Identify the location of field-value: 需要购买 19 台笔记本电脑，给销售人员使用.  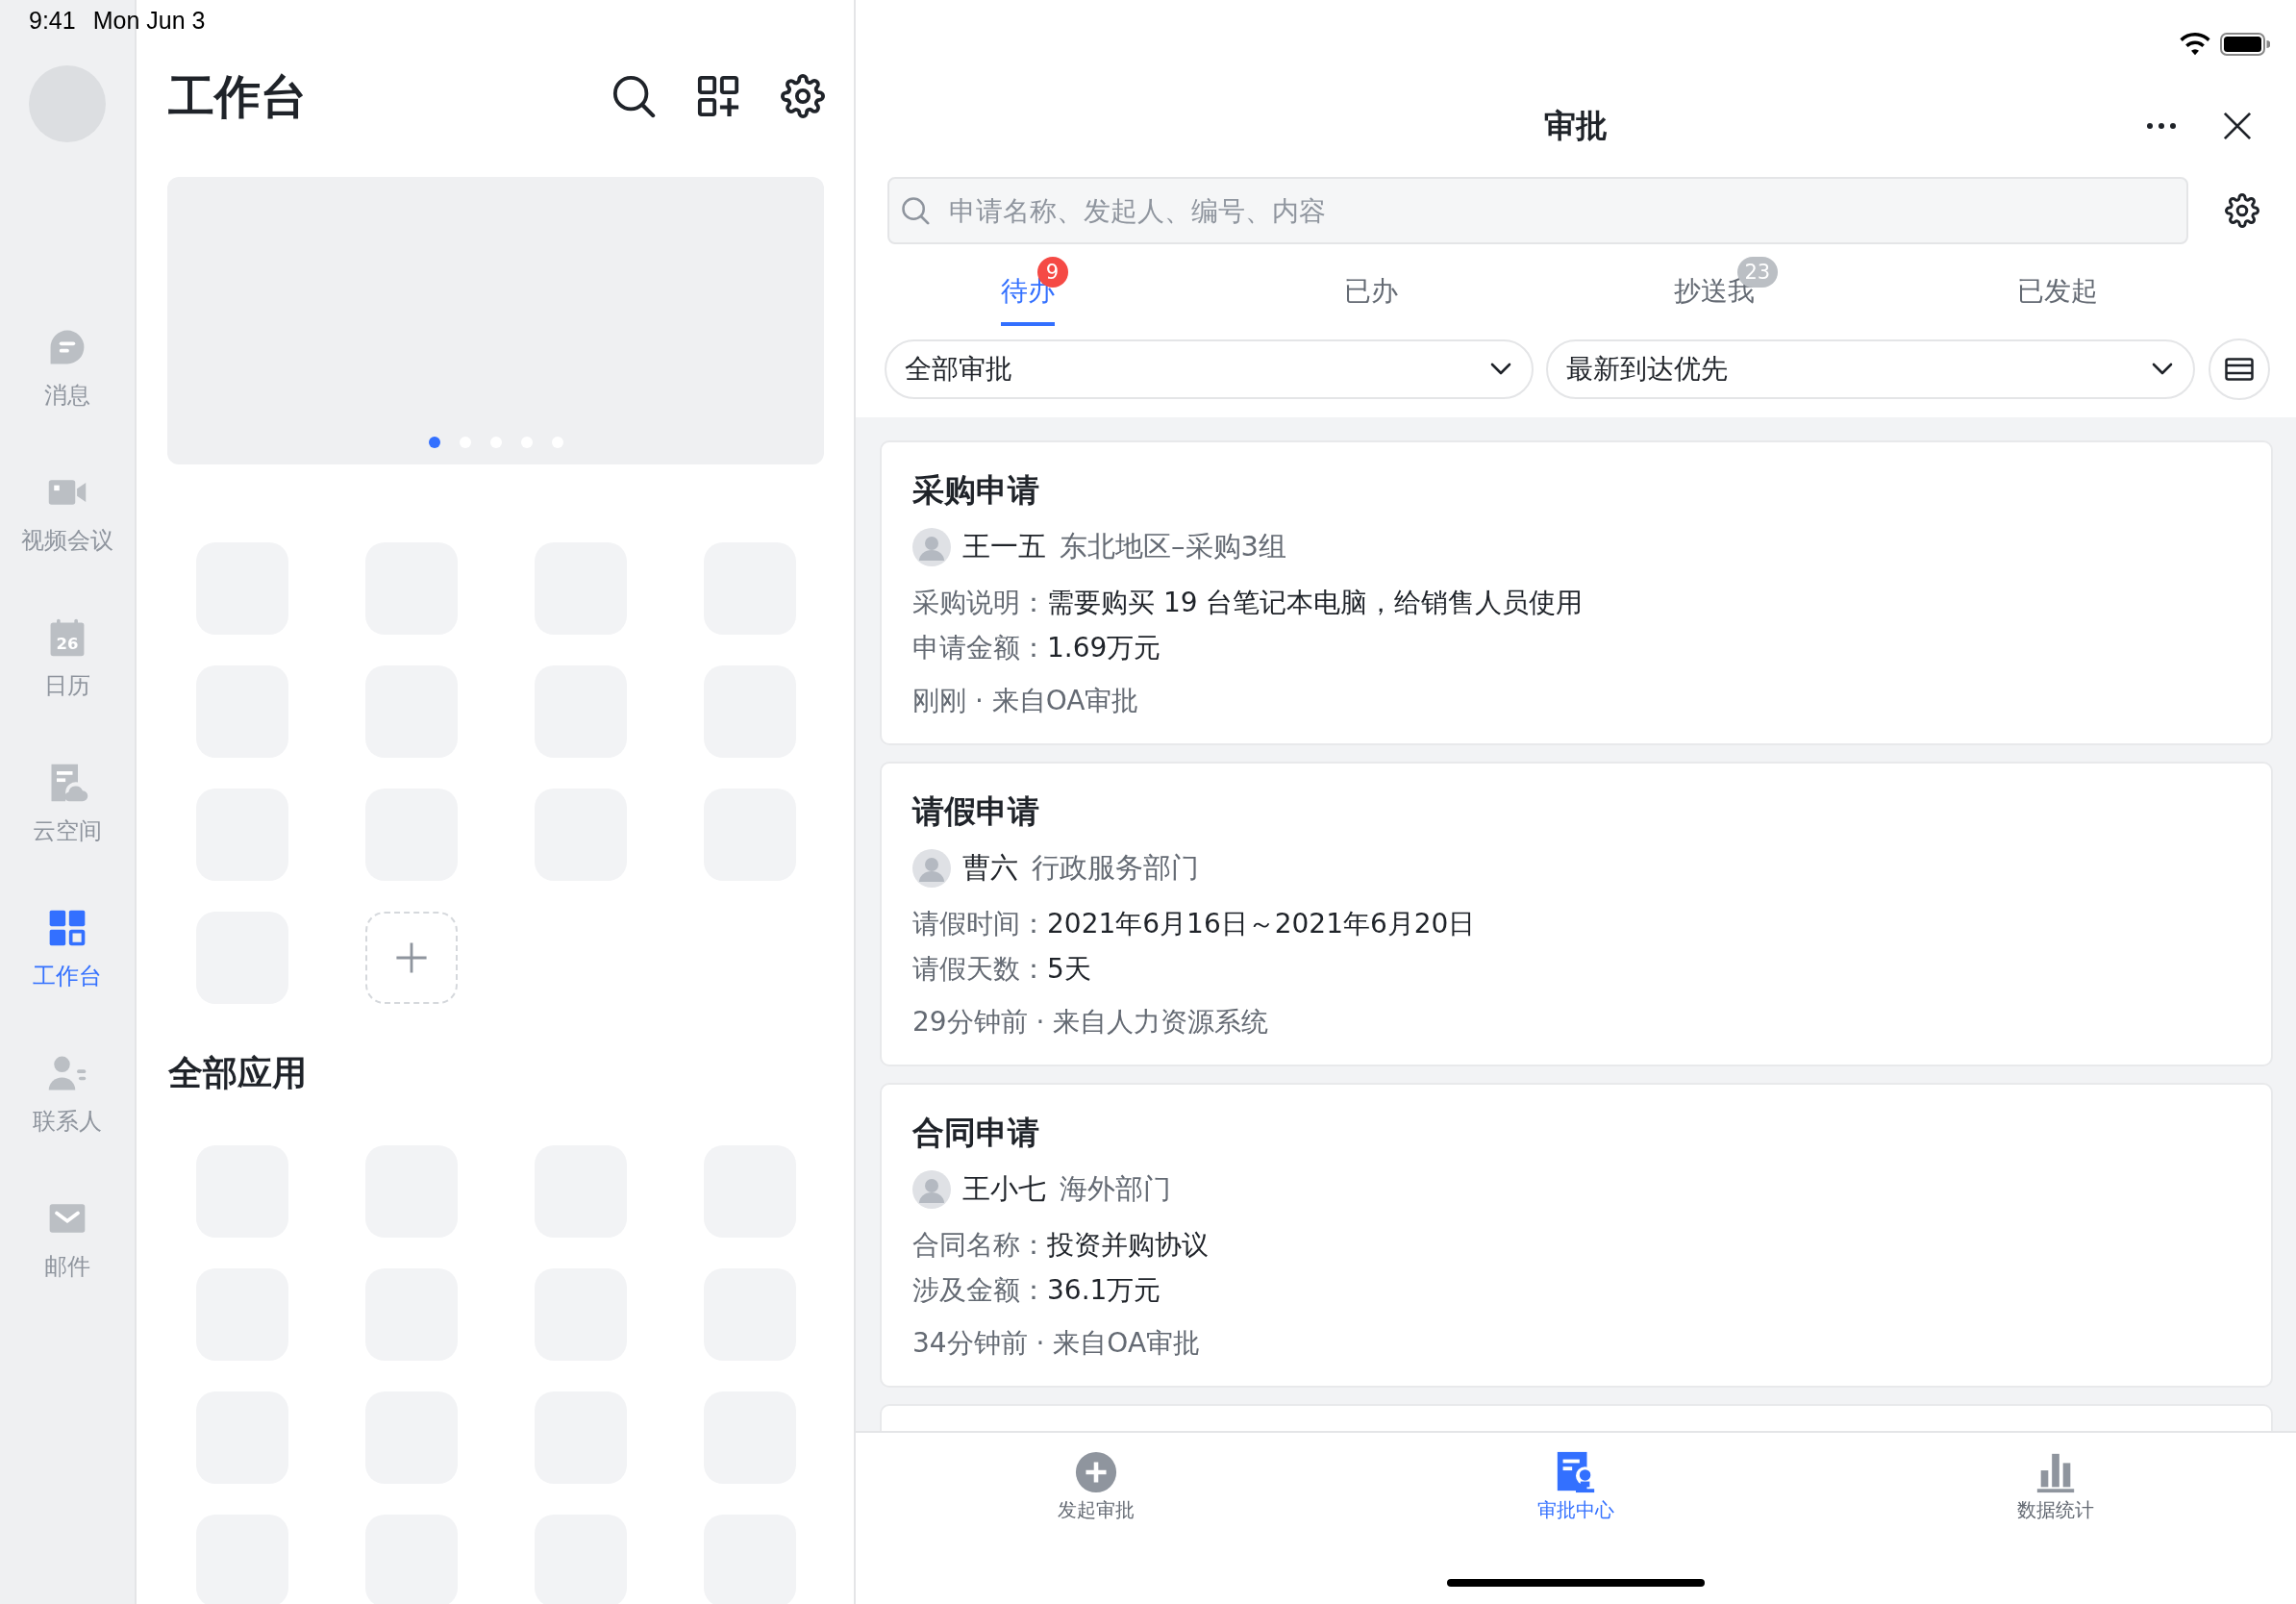
(1315, 603).